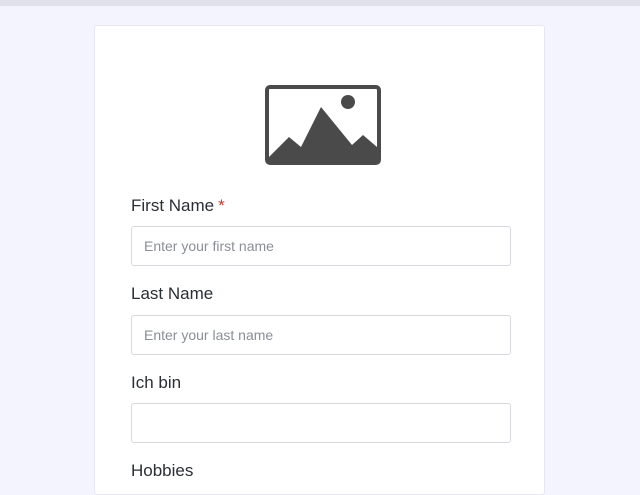  What do you see at coordinates (321, 246) in the screenshot?
I see `first-name-input` at bounding box center [321, 246].